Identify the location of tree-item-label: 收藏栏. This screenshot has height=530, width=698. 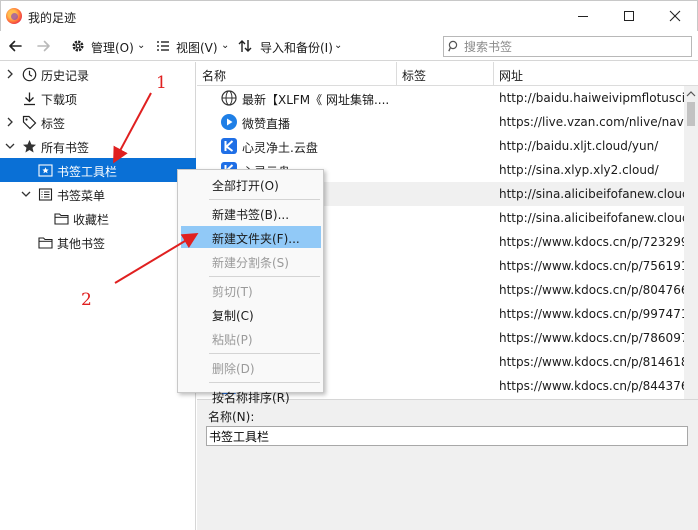
(91, 220).